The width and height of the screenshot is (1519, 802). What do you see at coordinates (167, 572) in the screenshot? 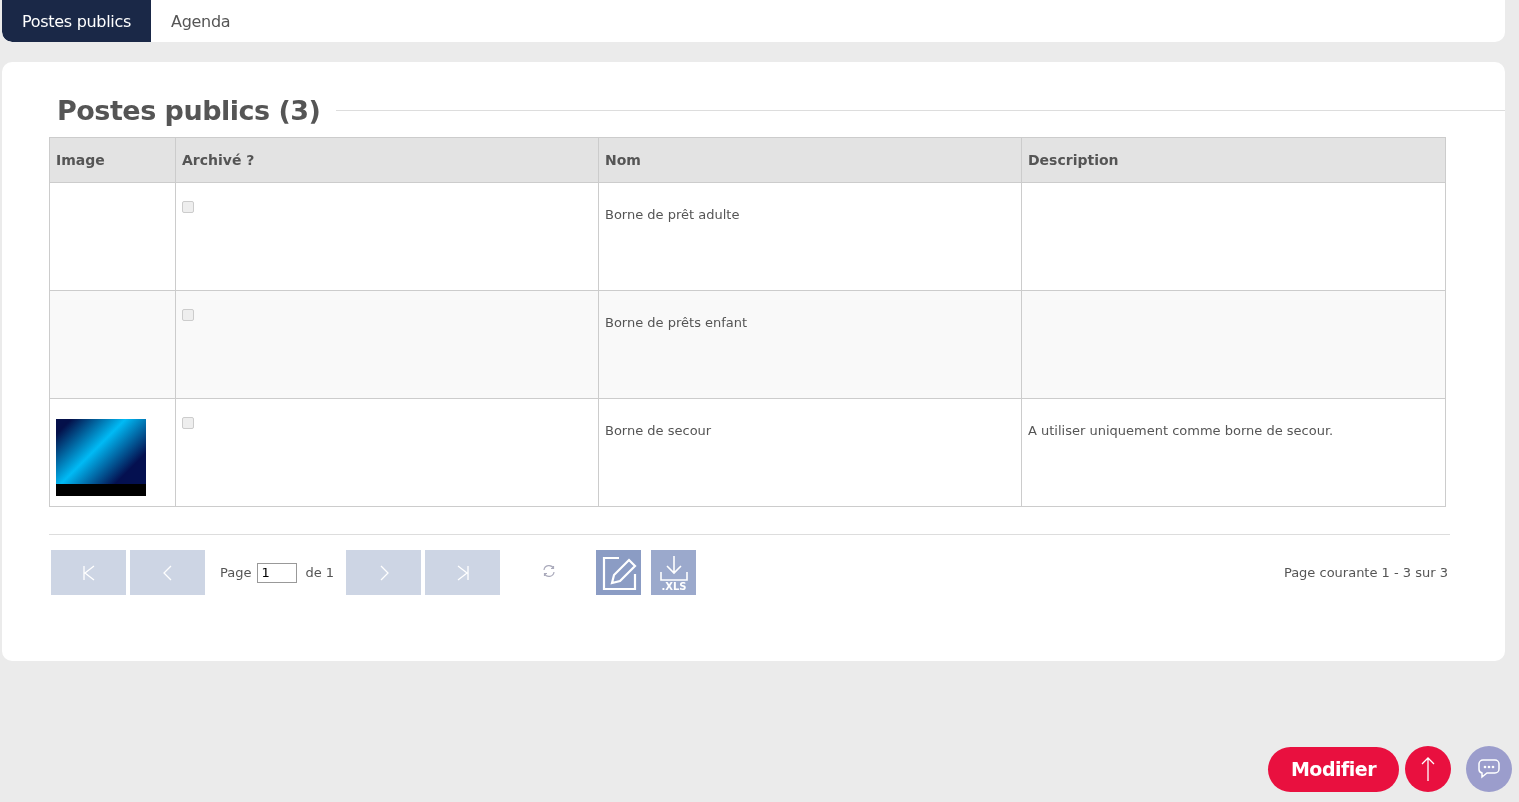
I see `previous-page-button` at bounding box center [167, 572].